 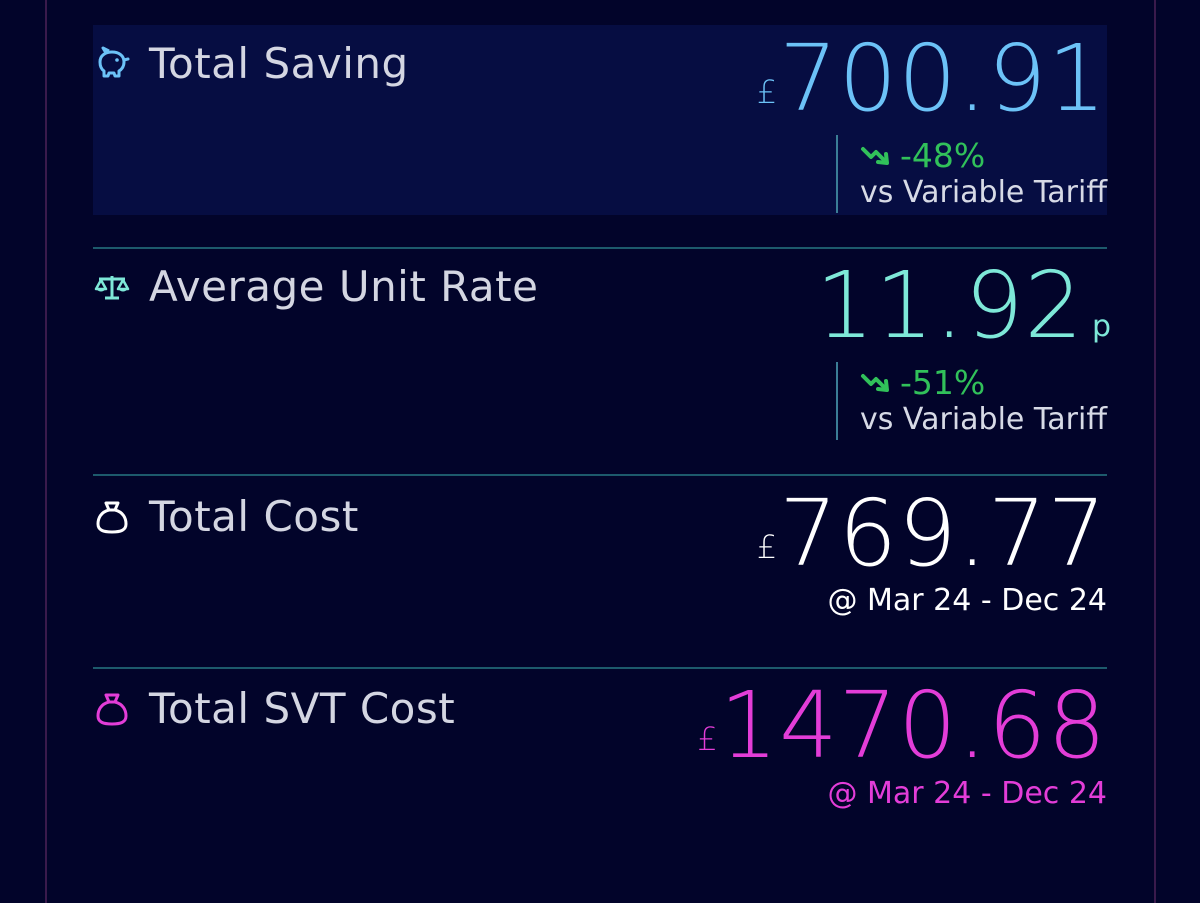 I want to click on average-unit-rate-delta-label: vs Variable Tariff, so click(x=983, y=419).